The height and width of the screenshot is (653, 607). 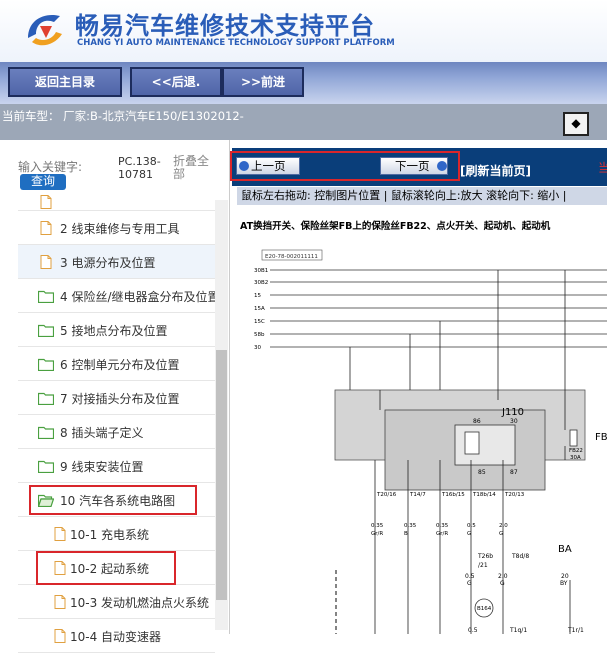 What do you see at coordinates (485, 445) in the screenshot?
I see `relay-box` at bounding box center [485, 445].